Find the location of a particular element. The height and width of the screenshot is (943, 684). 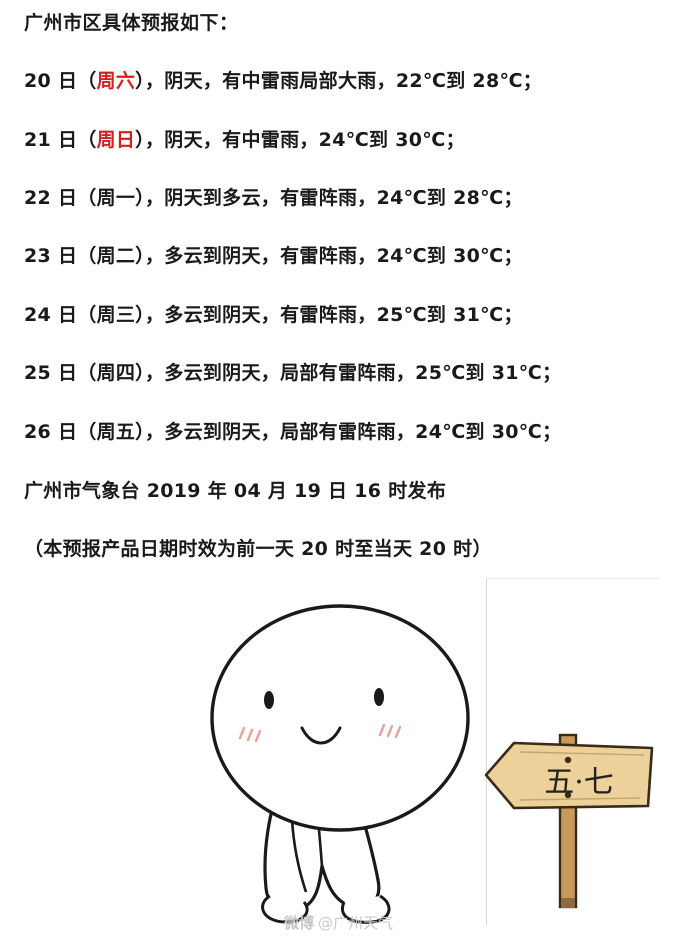

validity-note: （本预报产品日期时效为前一天 20 时至当天 20 时） is located at coordinates (258, 549).